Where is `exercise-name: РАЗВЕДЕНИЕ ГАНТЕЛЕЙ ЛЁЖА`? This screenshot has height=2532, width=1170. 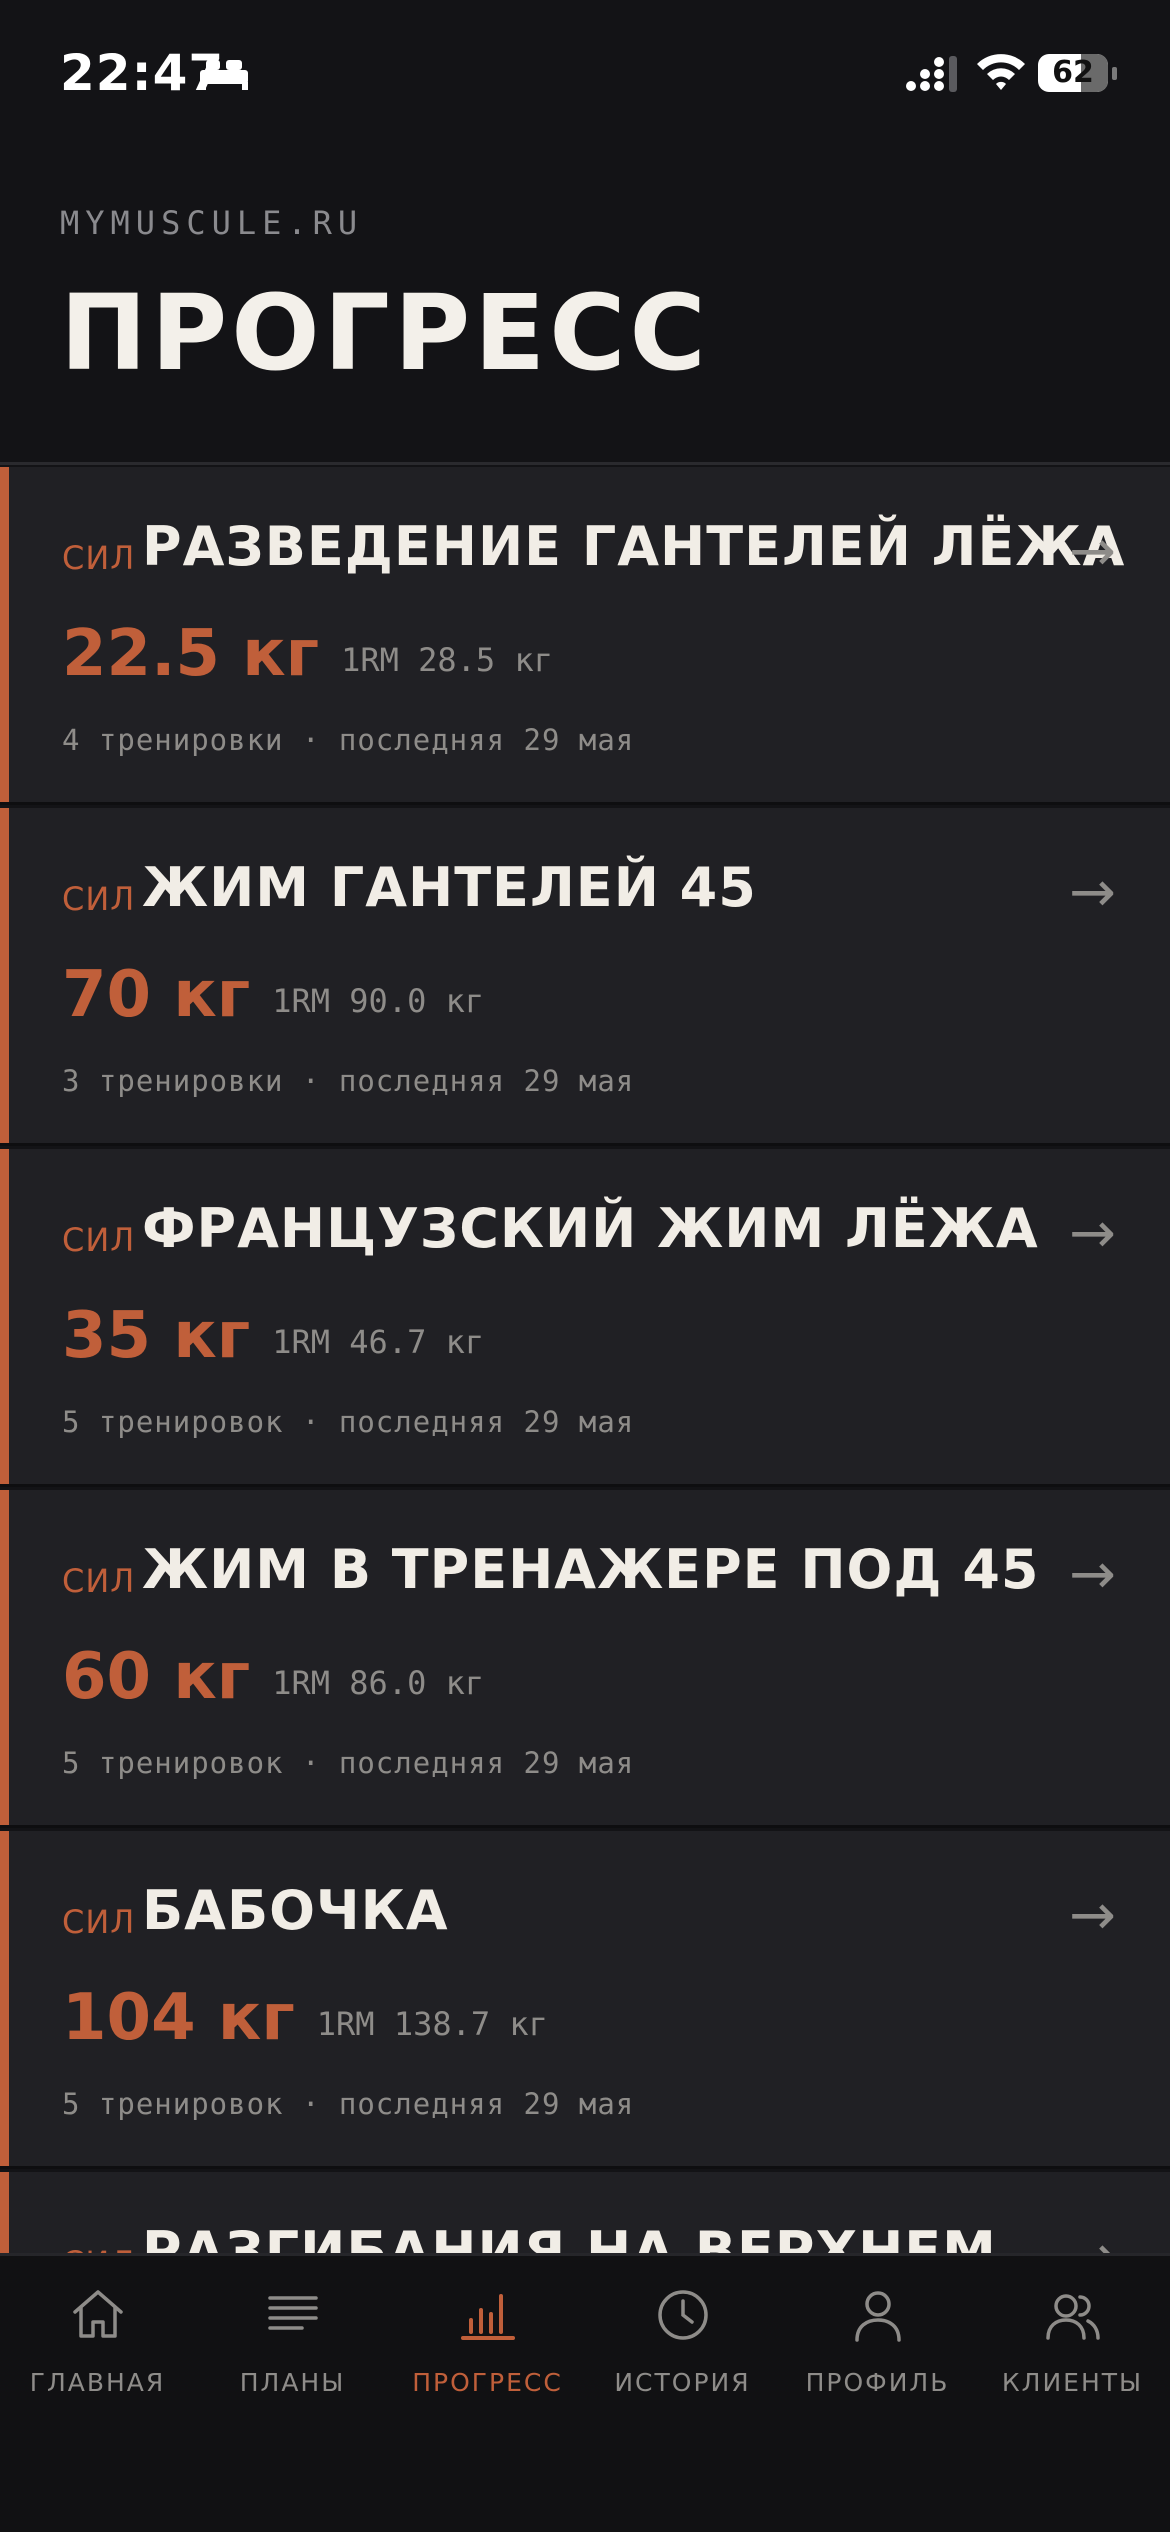 exercise-name: РАЗВЕДЕНИЕ ГАНТЕЛЕЙ ЛЁЖА is located at coordinates (634, 546).